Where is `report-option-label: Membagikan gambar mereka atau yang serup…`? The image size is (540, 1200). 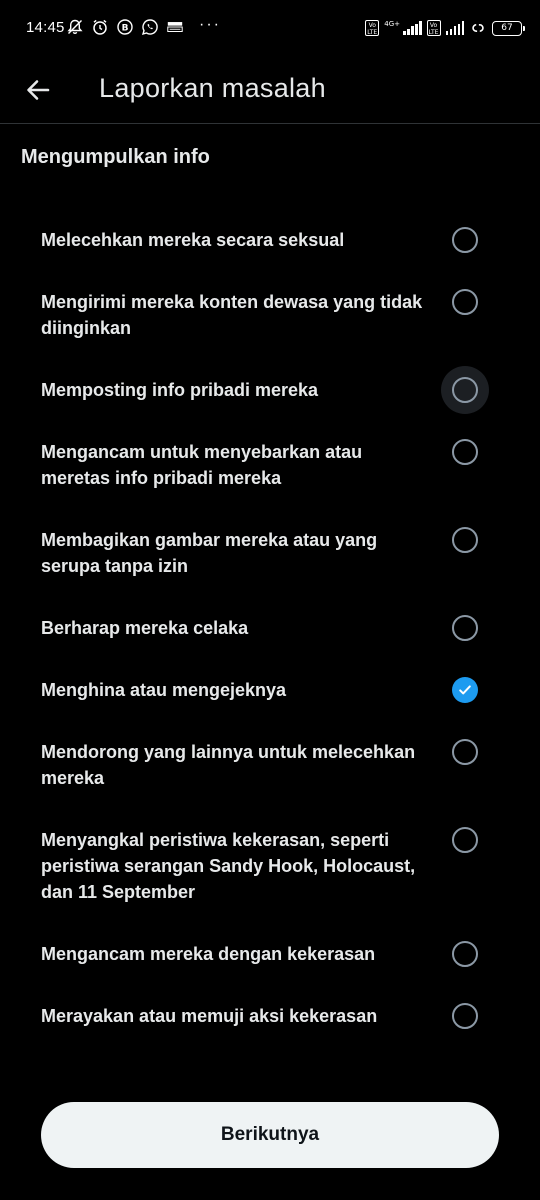 report-option-label: Membagikan gambar mereka atau yang serup… is located at coordinates (209, 553).